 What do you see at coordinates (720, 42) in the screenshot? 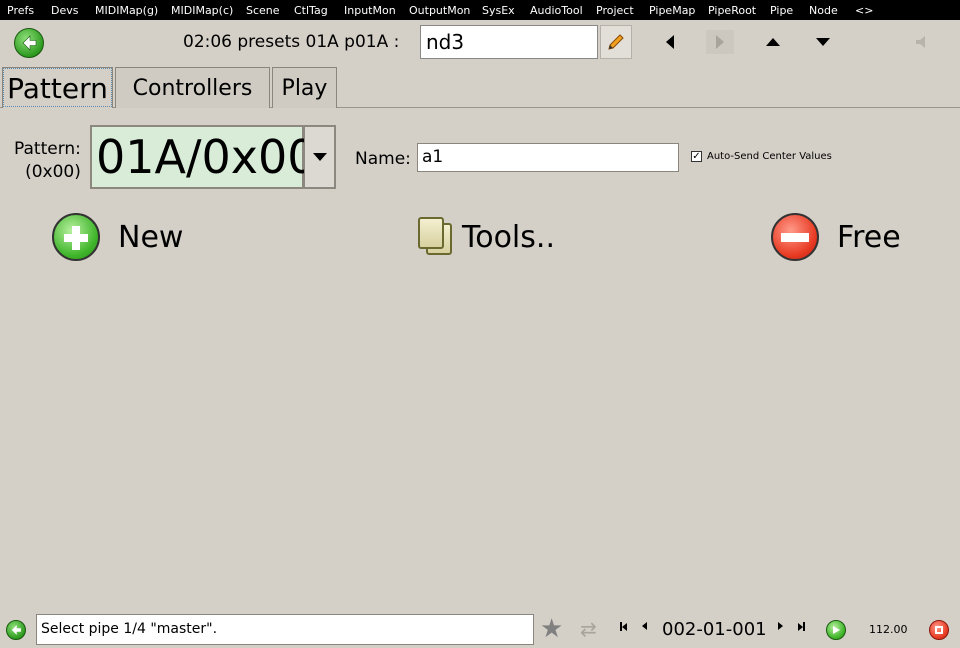
I see `next-arrow-icon` at bounding box center [720, 42].